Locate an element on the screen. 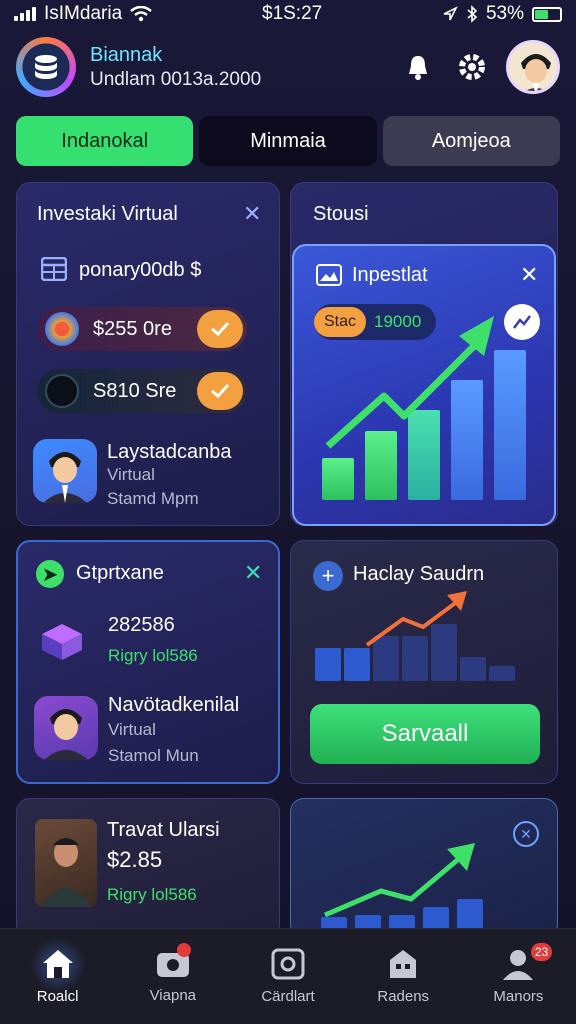 This screenshot has height=1024, width=576. plus-icon: + is located at coordinates (328, 576).